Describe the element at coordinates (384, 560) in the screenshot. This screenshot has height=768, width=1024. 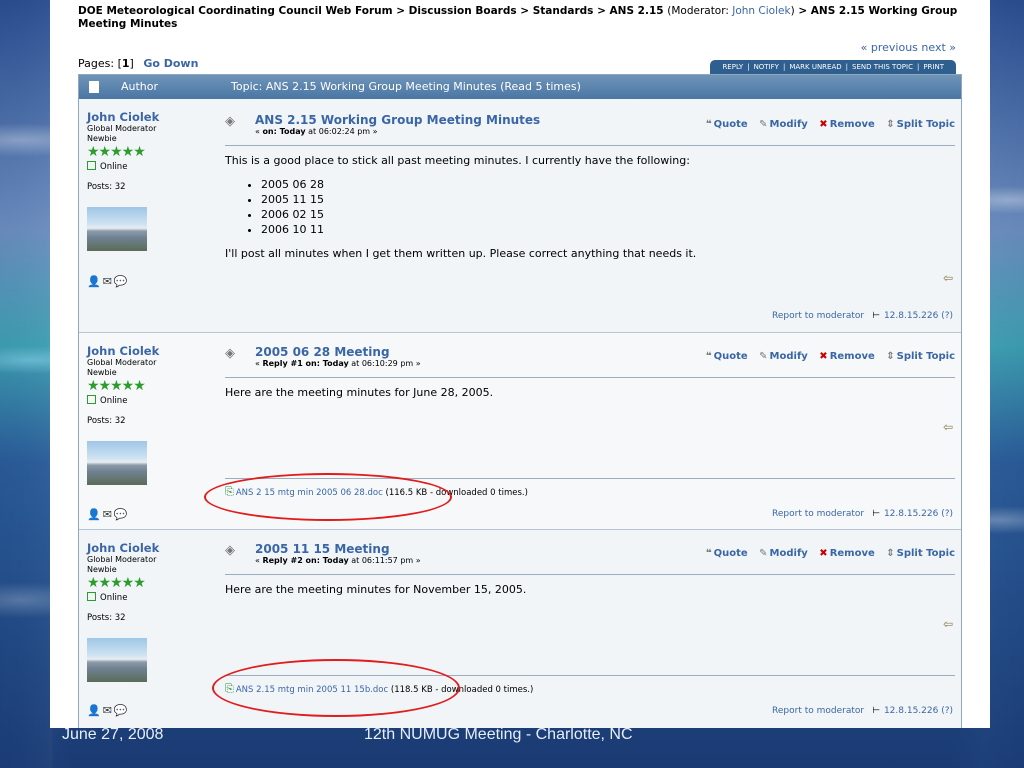
I see `meta-time: at 06:11:57 pm »` at that location.